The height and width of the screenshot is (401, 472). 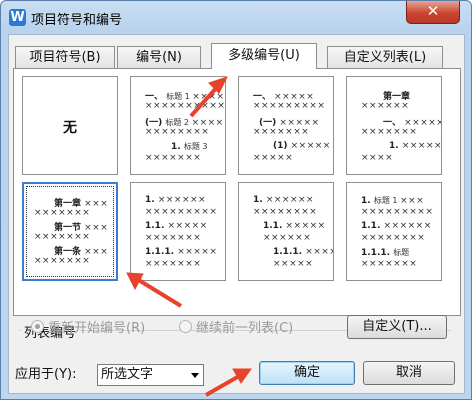 I want to click on tab-multilevel: 多级编号(U), so click(x=264, y=56).